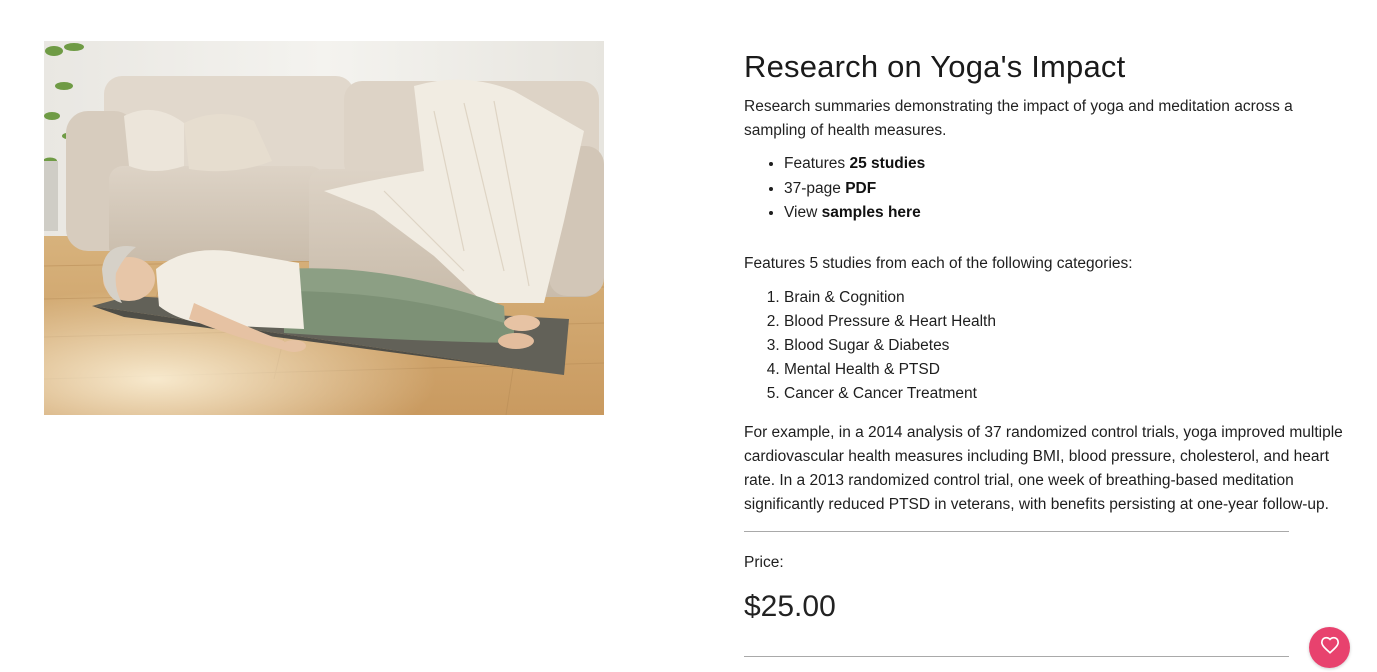 Image resolution: width=1377 pixels, height=672 pixels. What do you see at coordinates (1064, 370) in the screenshot?
I see `category-item: Mental Health & PTSD` at bounding box center [1064, 370].